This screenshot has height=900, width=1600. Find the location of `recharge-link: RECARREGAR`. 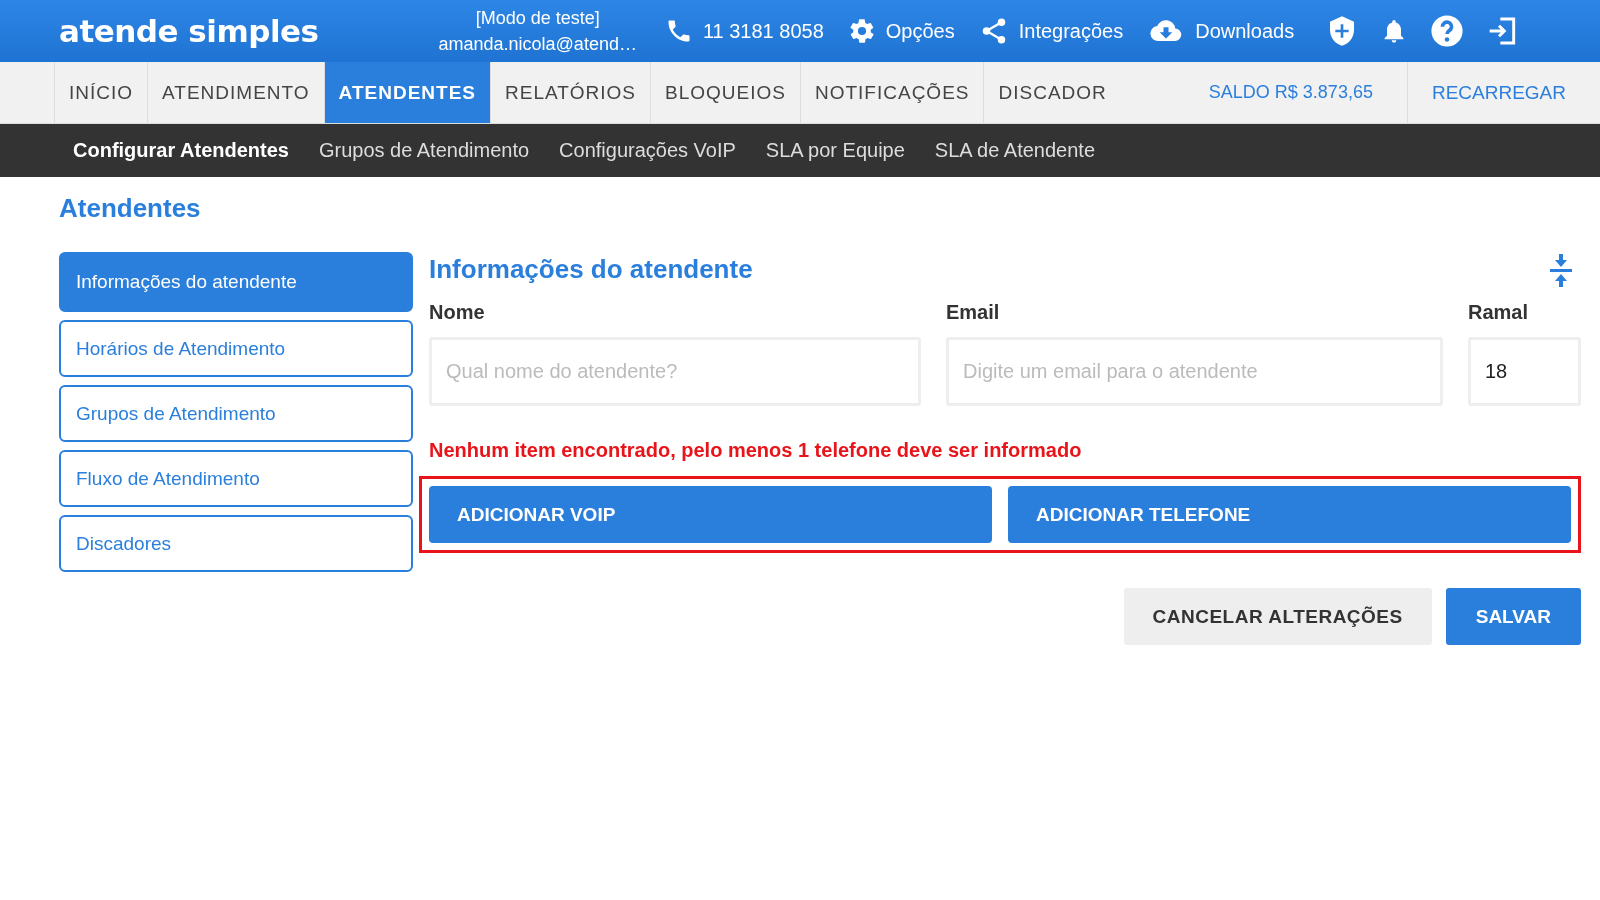

recharge-link: RECARREGAR is located at coordinates (1503, 92).